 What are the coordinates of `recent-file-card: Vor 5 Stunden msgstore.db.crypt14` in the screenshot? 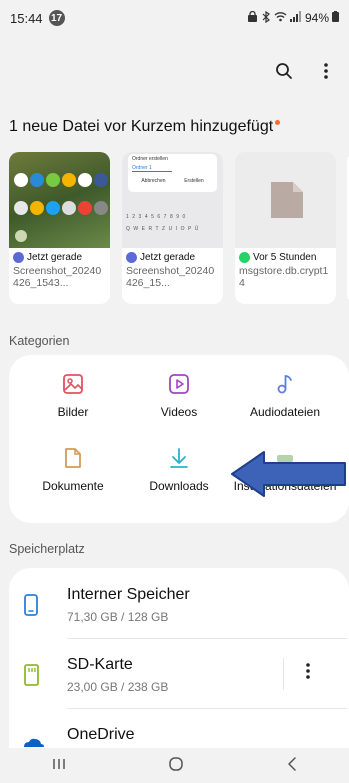 It's located at (285, 228).